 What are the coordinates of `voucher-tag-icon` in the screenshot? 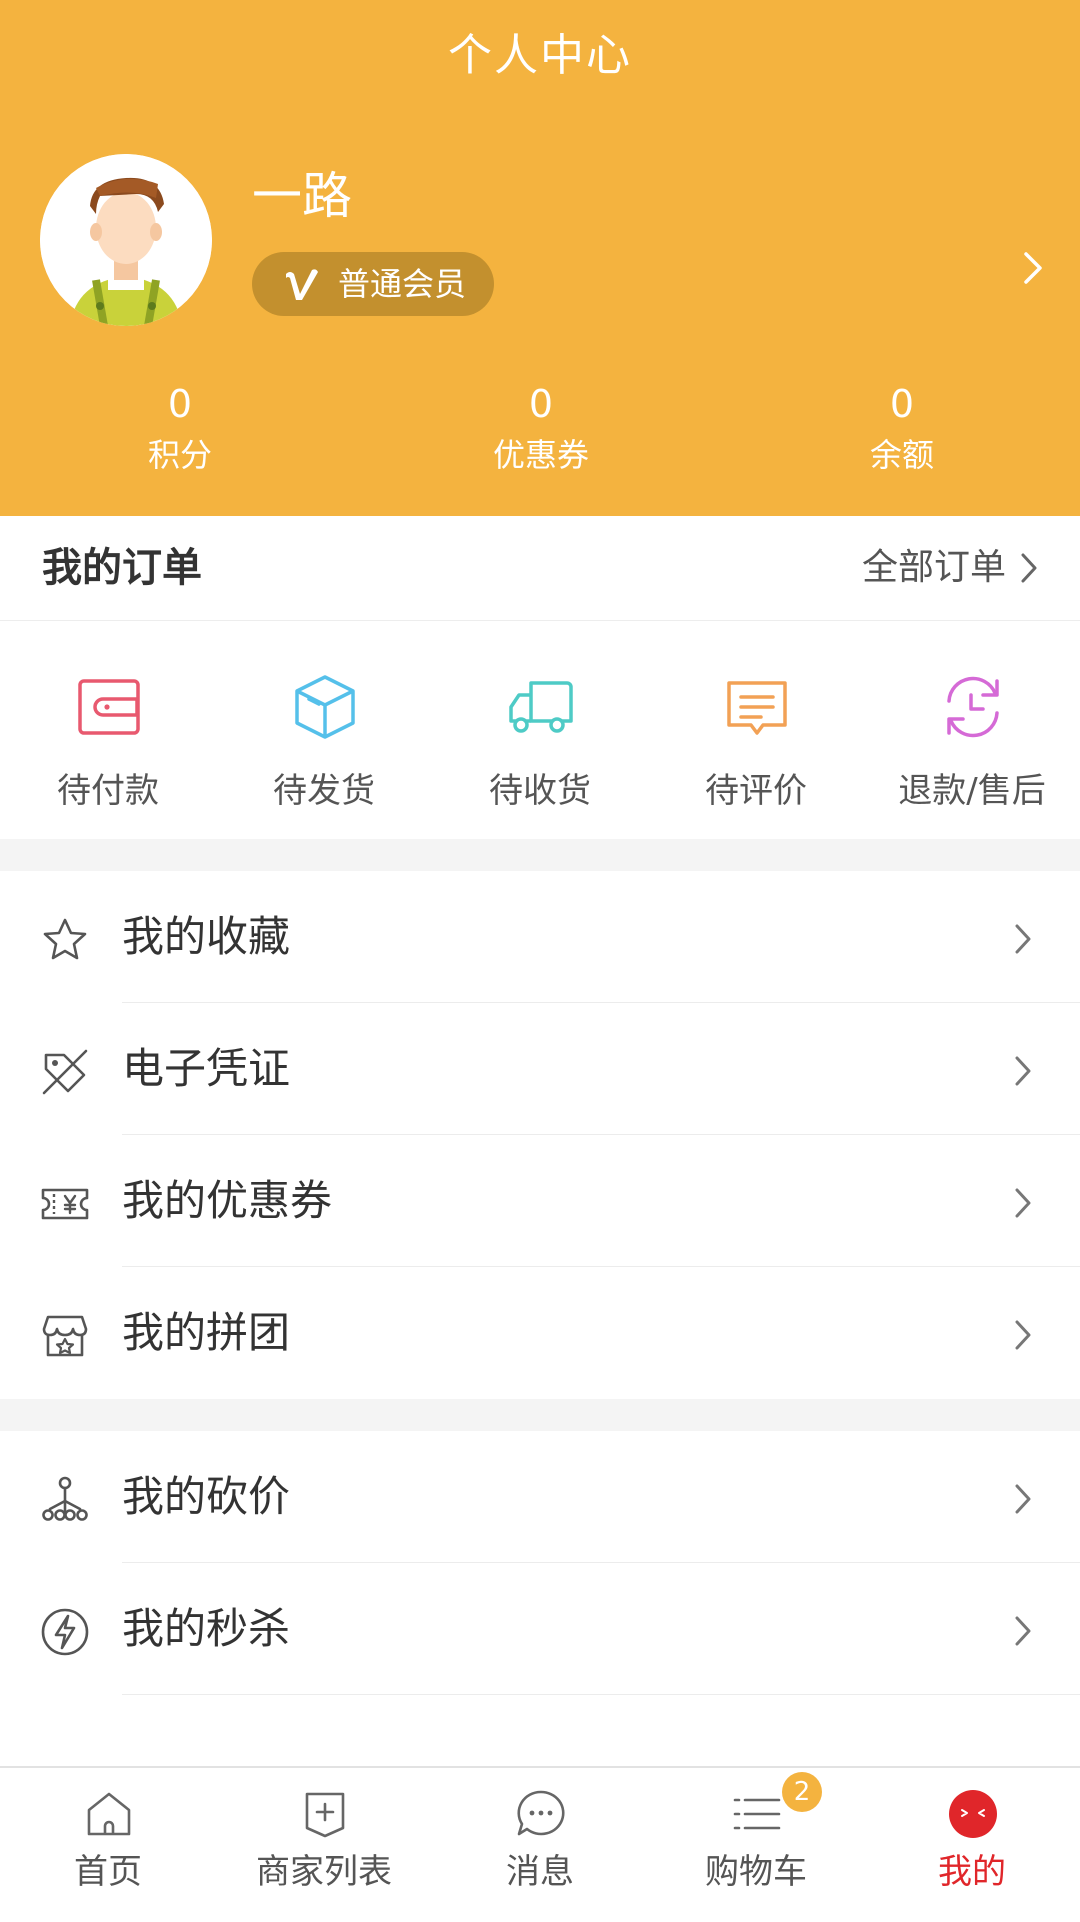 It's located at (65, 1072).